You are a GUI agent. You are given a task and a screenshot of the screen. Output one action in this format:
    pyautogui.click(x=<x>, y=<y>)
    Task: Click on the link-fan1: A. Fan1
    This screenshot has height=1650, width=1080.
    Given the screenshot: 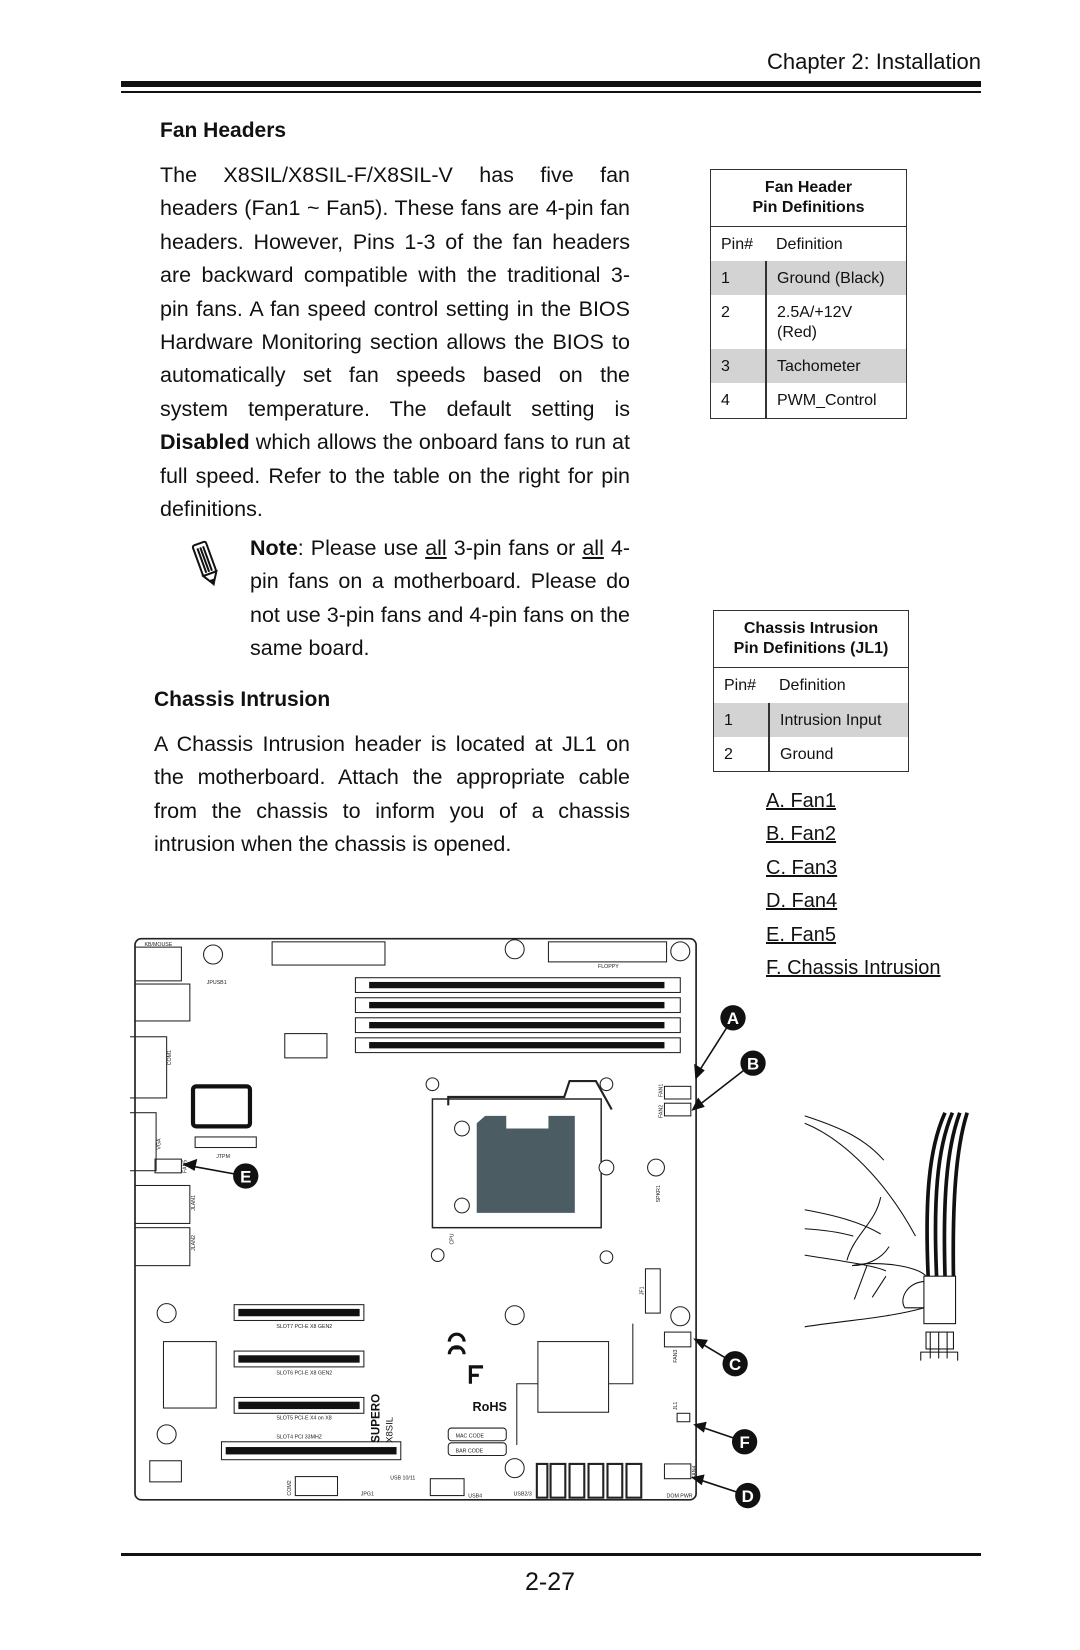 What is the action you would take?
    pyautogui.click(x=853, y=801)
    